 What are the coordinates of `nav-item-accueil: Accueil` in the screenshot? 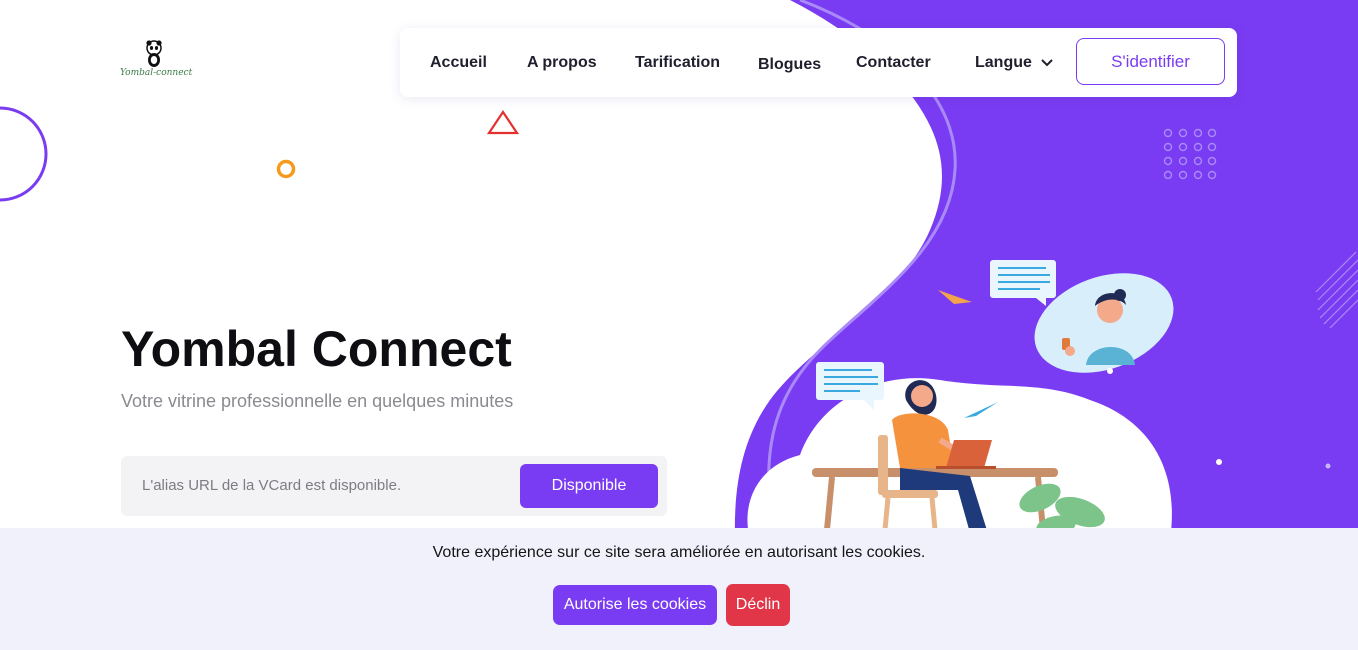 It's located at (458, 62).